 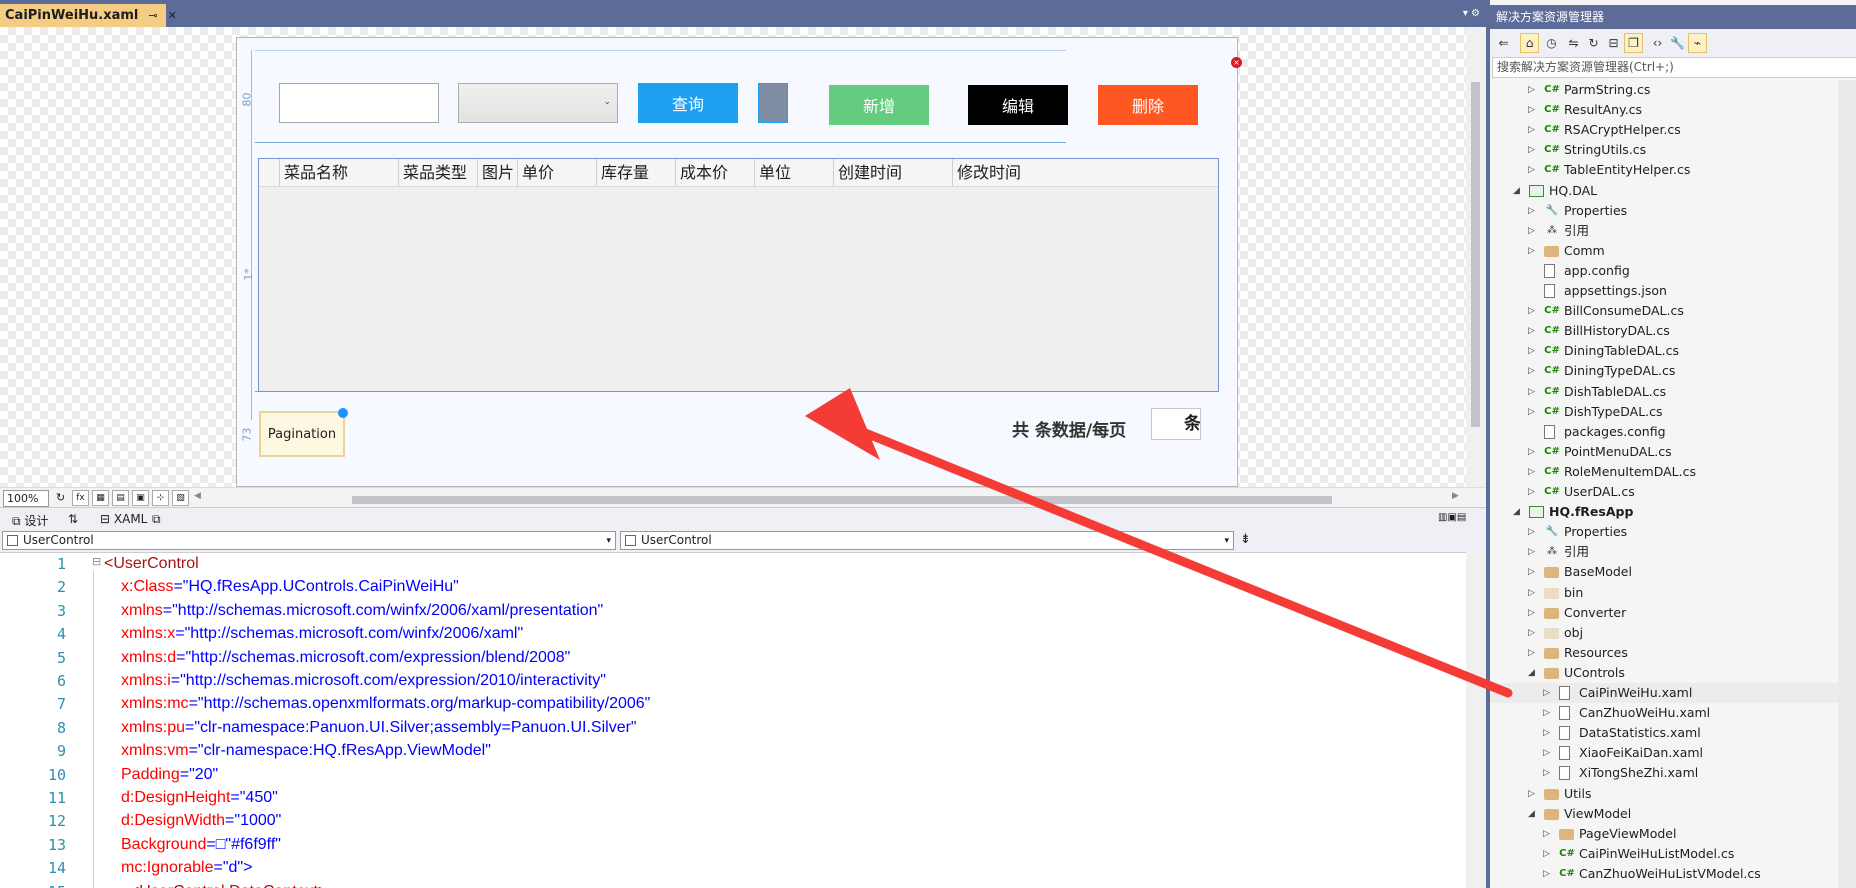 What do you see at coordinates (1665, 613) in the screenshot?
I see `tree-node: ▷ Converter` at bounding box center [1665, 613].